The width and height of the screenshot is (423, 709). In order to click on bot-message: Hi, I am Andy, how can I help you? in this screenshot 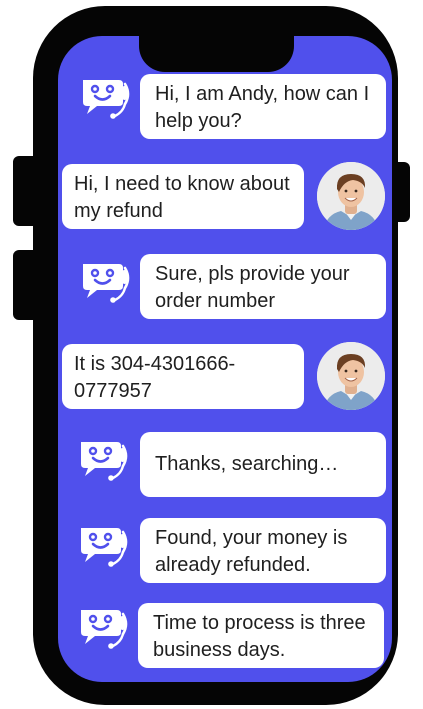, I will do `click(263, 106)`.